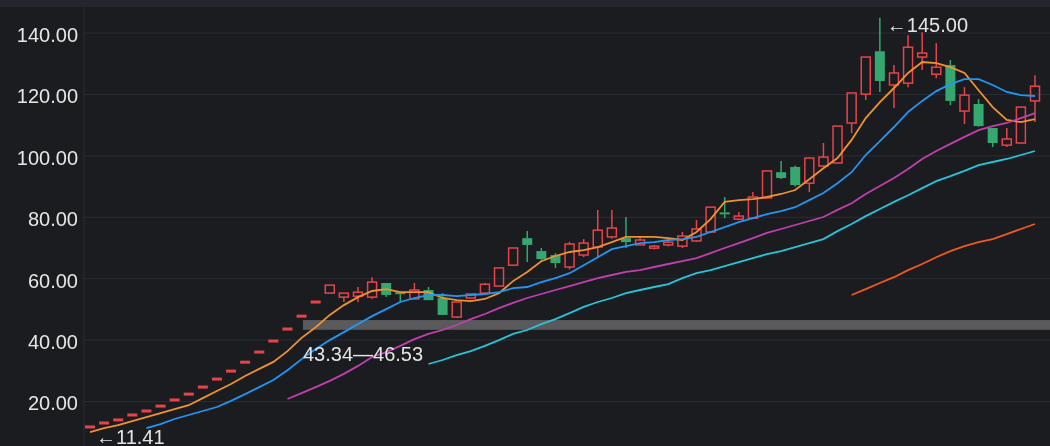  I want to click on axis-label: 100.00, so click(47, 157).